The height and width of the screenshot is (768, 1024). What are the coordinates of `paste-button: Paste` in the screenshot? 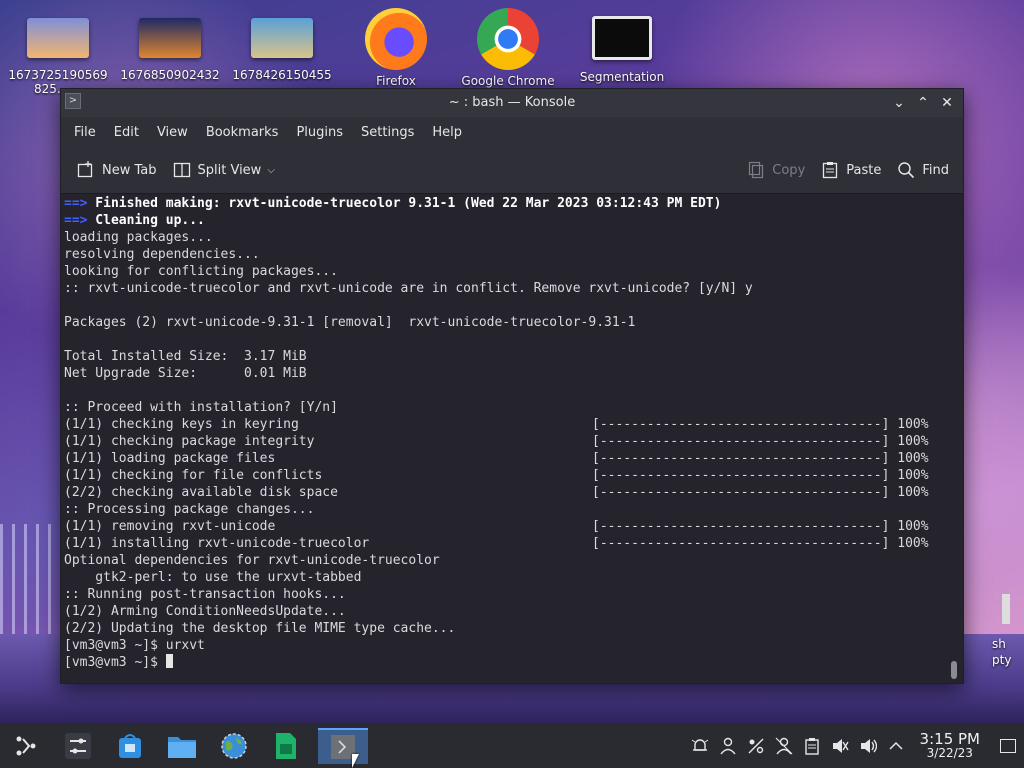 It's located at (851, 170).